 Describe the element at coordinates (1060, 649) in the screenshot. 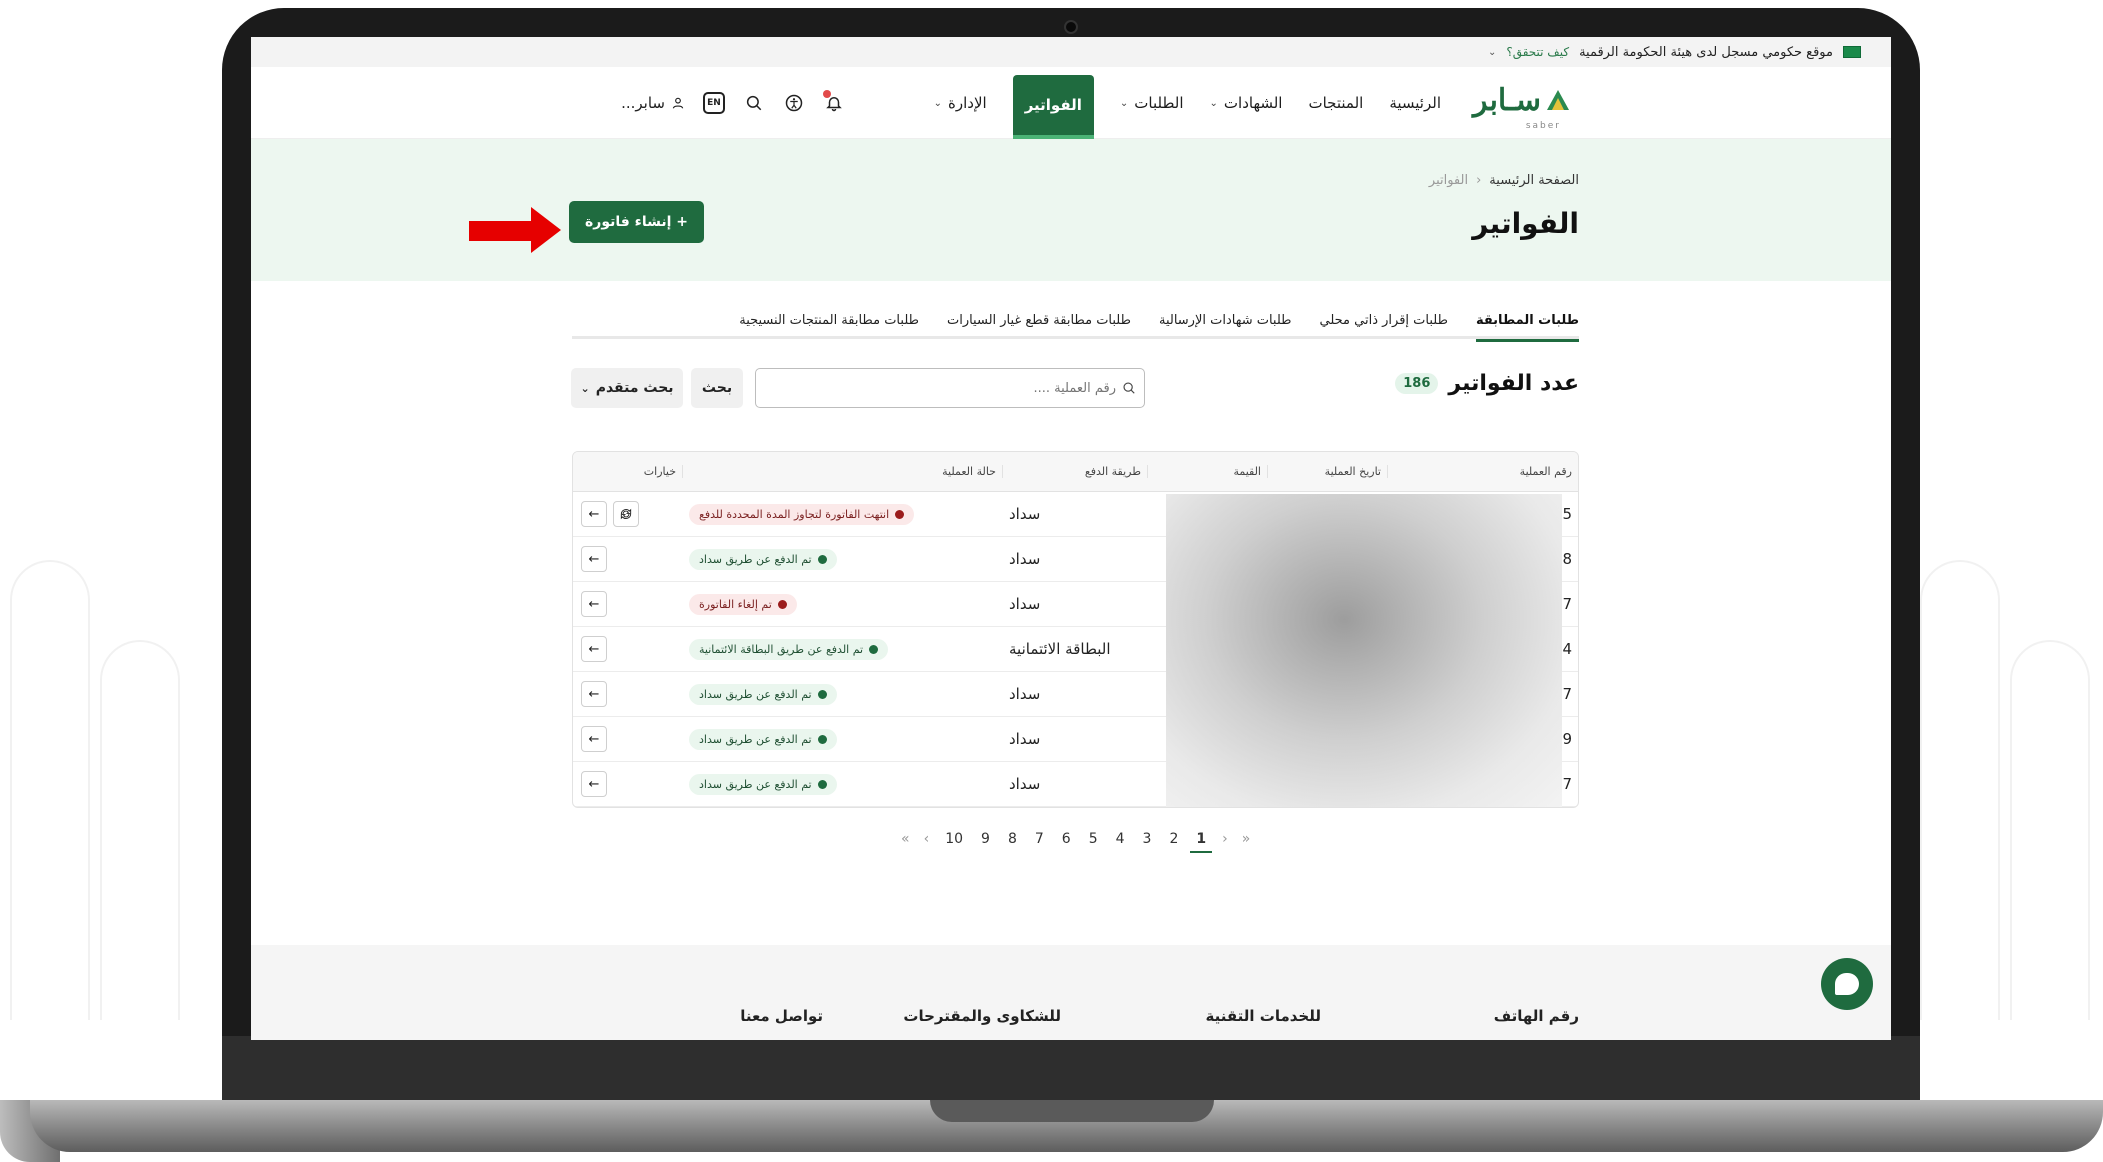

I see `row-payment: البطاقة الائتمانية` at that location.